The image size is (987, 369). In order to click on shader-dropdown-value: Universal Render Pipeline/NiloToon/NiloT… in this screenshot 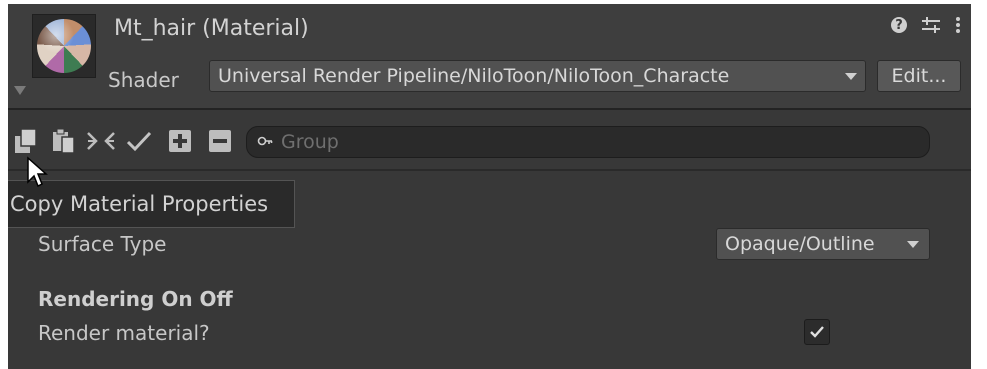, I will do `click(474, 76)`.